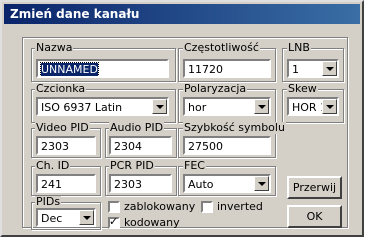 The height and width of the screenshot is (241, 368). What do you see at coordinates (197, 107) in the screenshot?
I see `polaryzacja-value: hor` at bounding box center [197, 107].